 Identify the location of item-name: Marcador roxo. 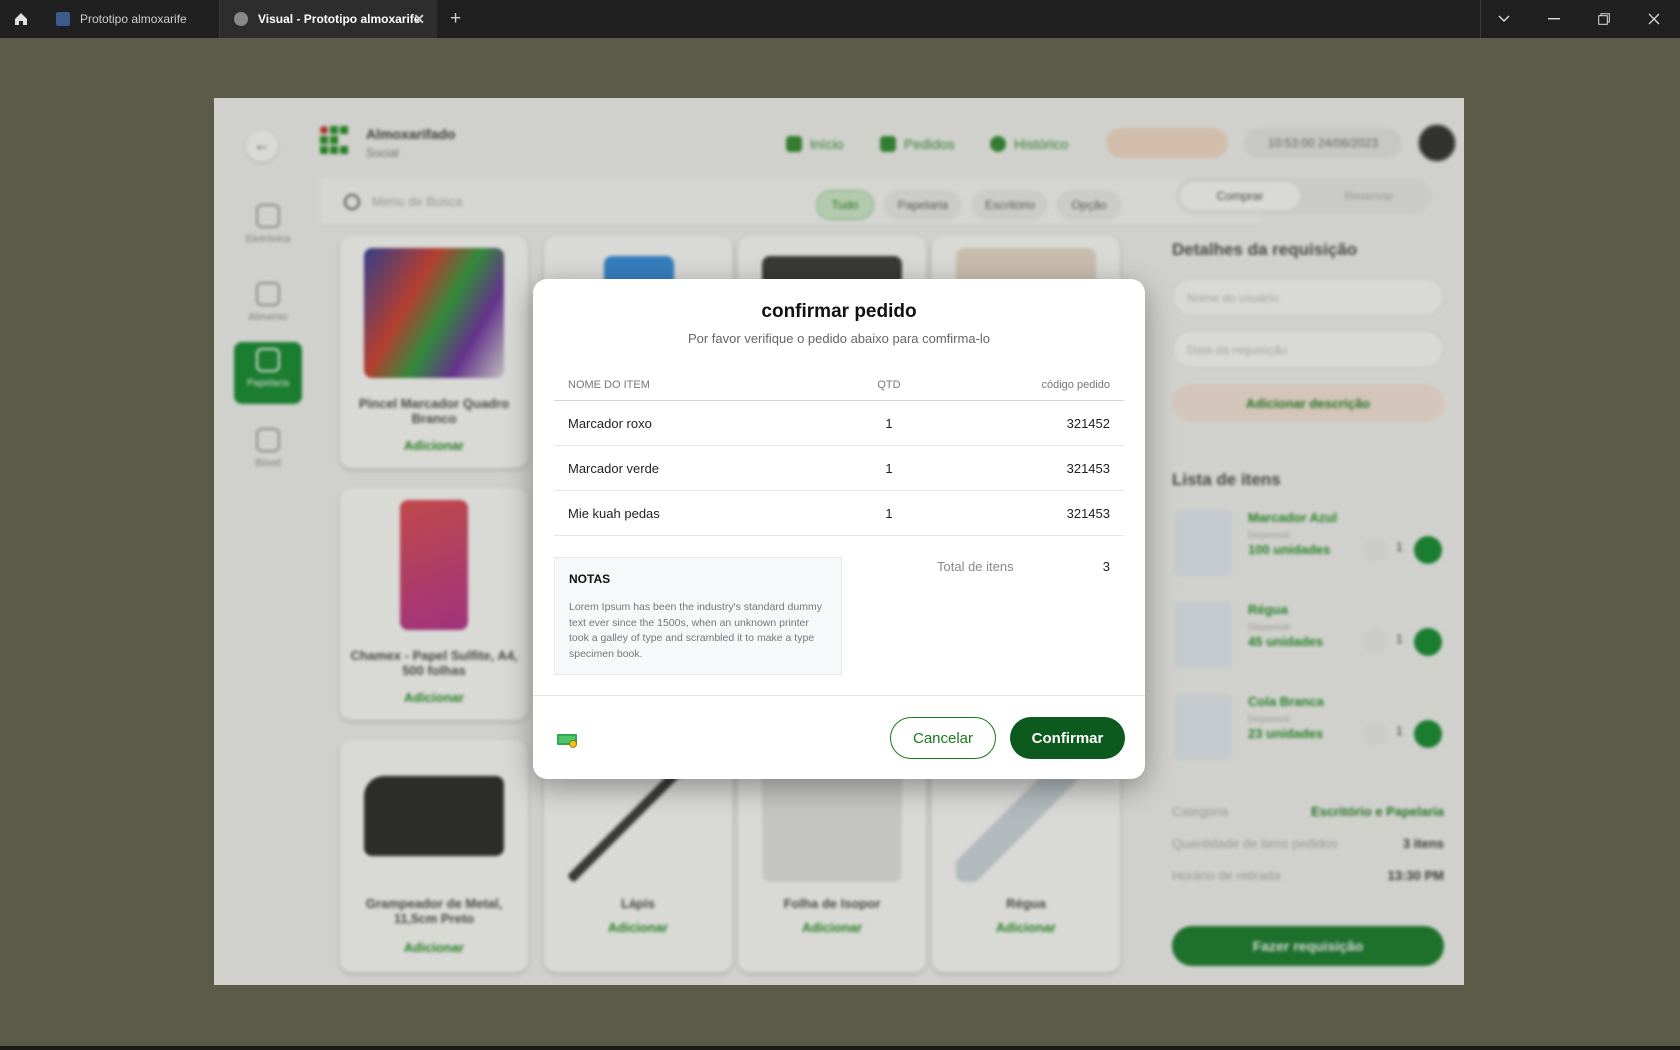
(610, 423).